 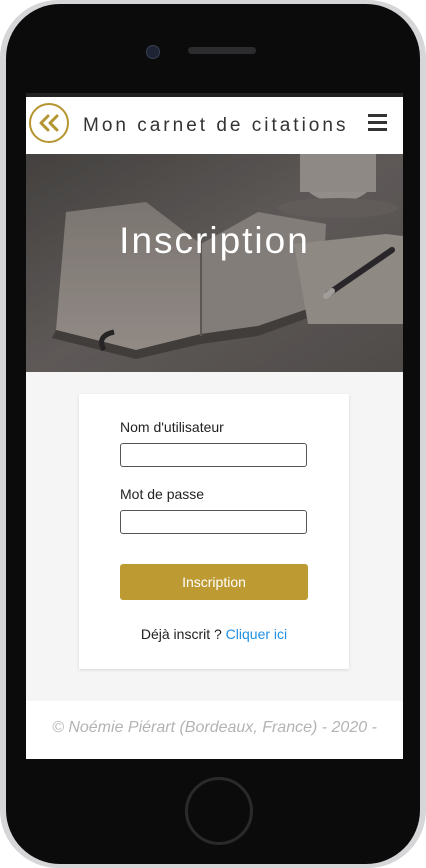 I want to click on back-button, so click(x=49, y=123).